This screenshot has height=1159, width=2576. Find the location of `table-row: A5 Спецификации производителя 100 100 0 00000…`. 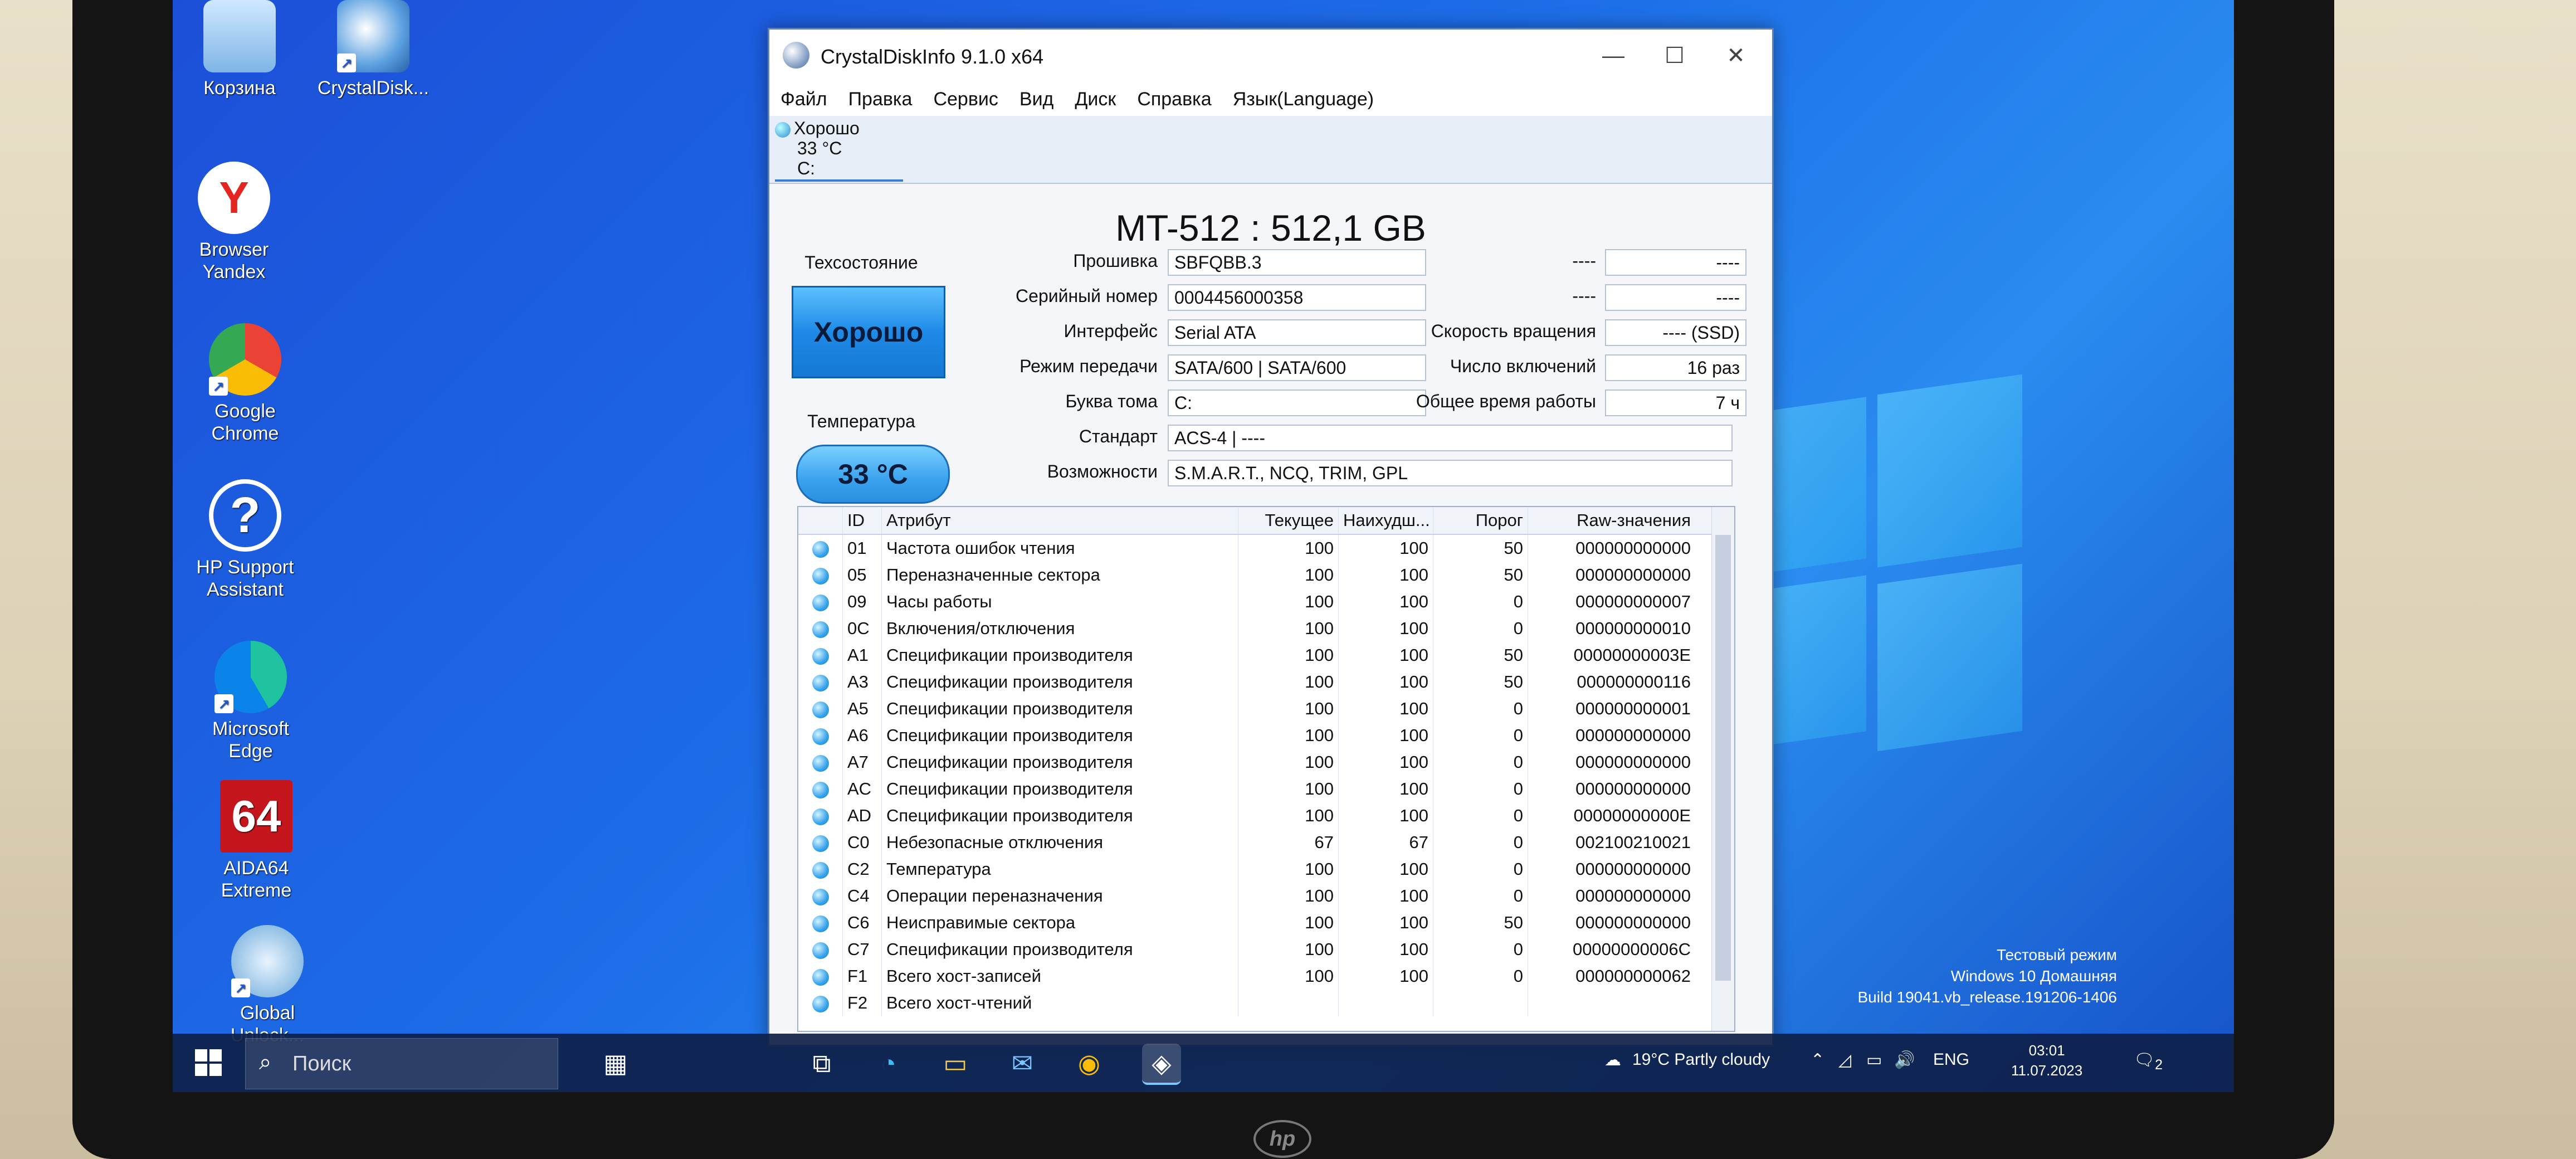

table-row: A5 Спецификации производителя 100 100 0 00000… is located at coordinates (1266, 708).